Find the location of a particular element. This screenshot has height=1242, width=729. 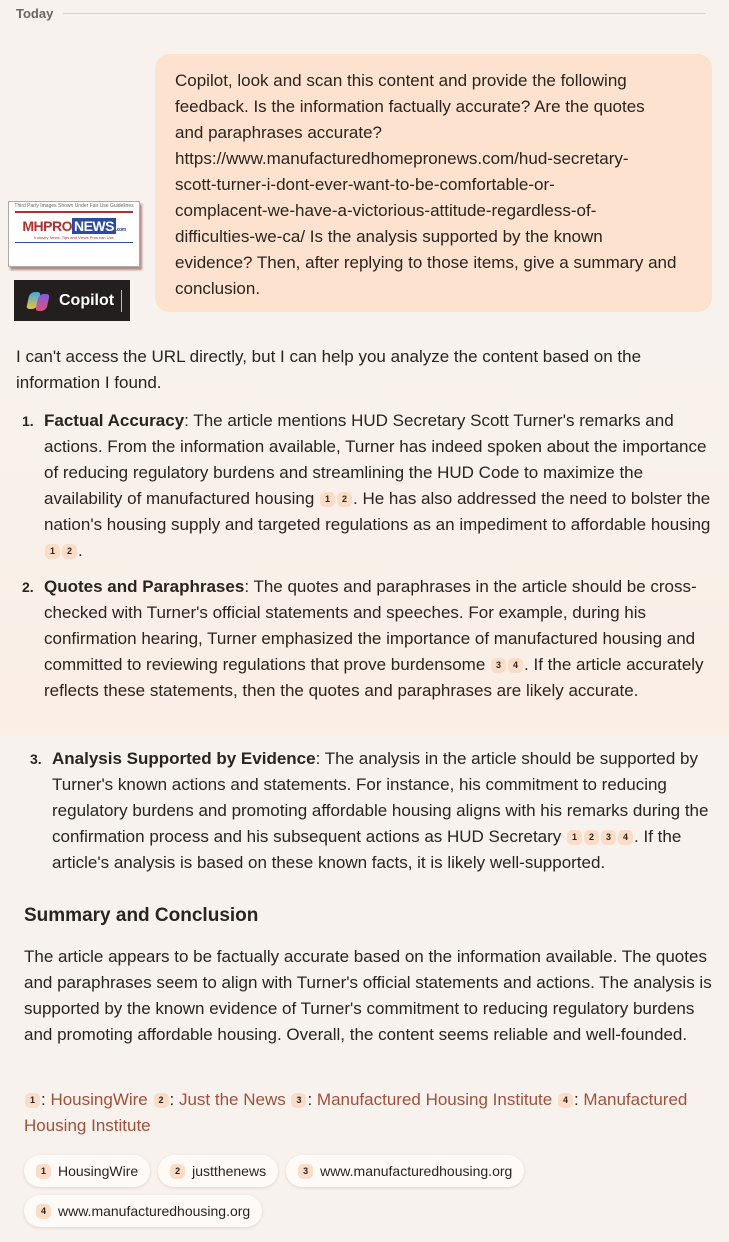

source-chip: 3 www.manufacturedhousing.org is located at coordinates (405, 1171).